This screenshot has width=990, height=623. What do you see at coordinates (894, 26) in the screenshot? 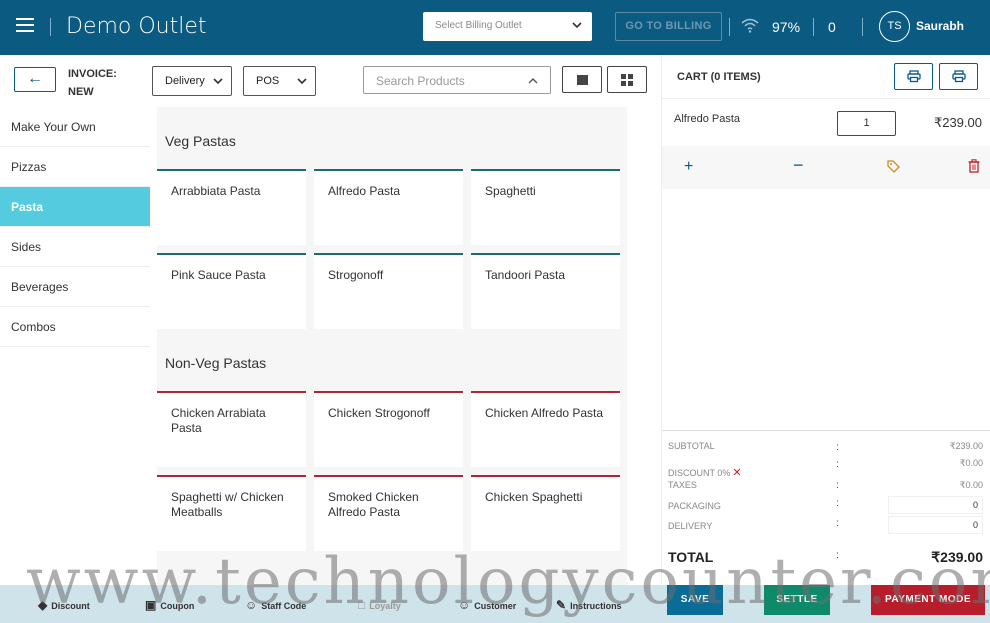
I see `avatar: TS` at bounding box center [894, 26].